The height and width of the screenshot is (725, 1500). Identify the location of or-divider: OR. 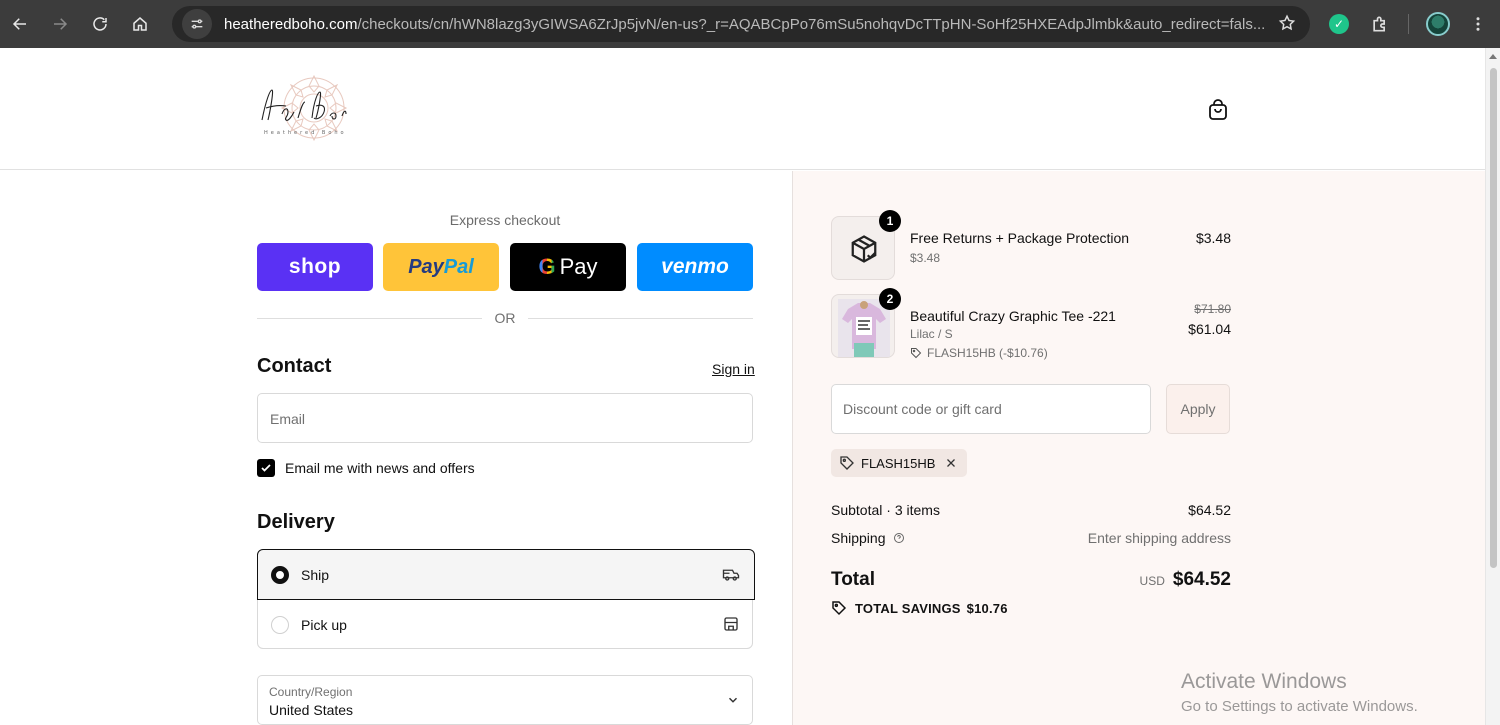
(505, 319).